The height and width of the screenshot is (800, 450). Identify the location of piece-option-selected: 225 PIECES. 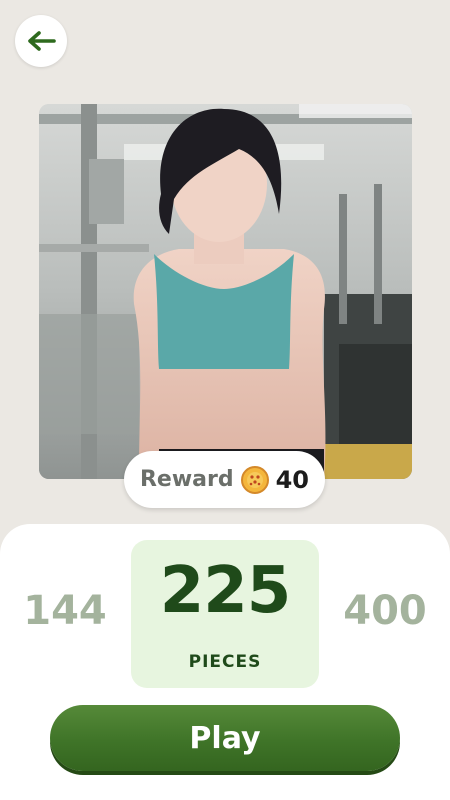
(225, 614).